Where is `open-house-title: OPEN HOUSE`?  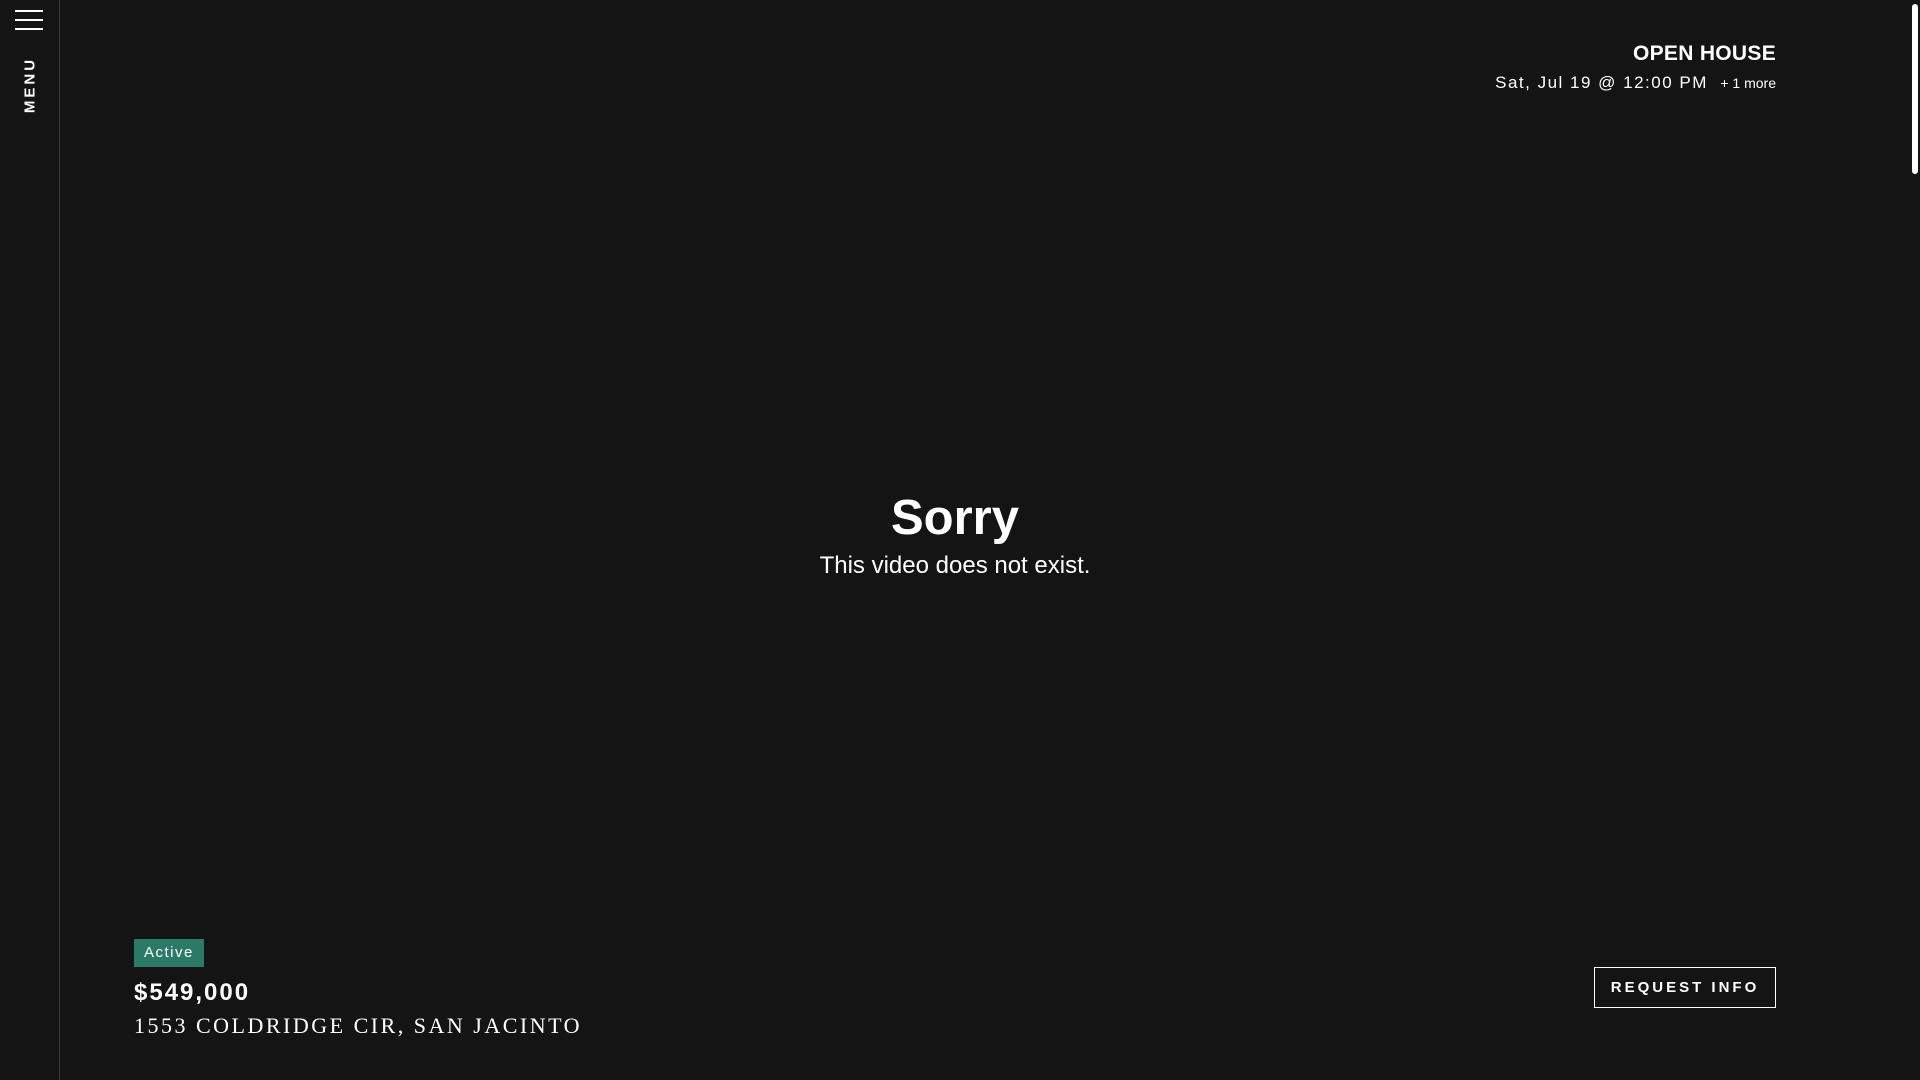
open-house-title: OPEN HOUSE is located at coordinates (1704, 53).